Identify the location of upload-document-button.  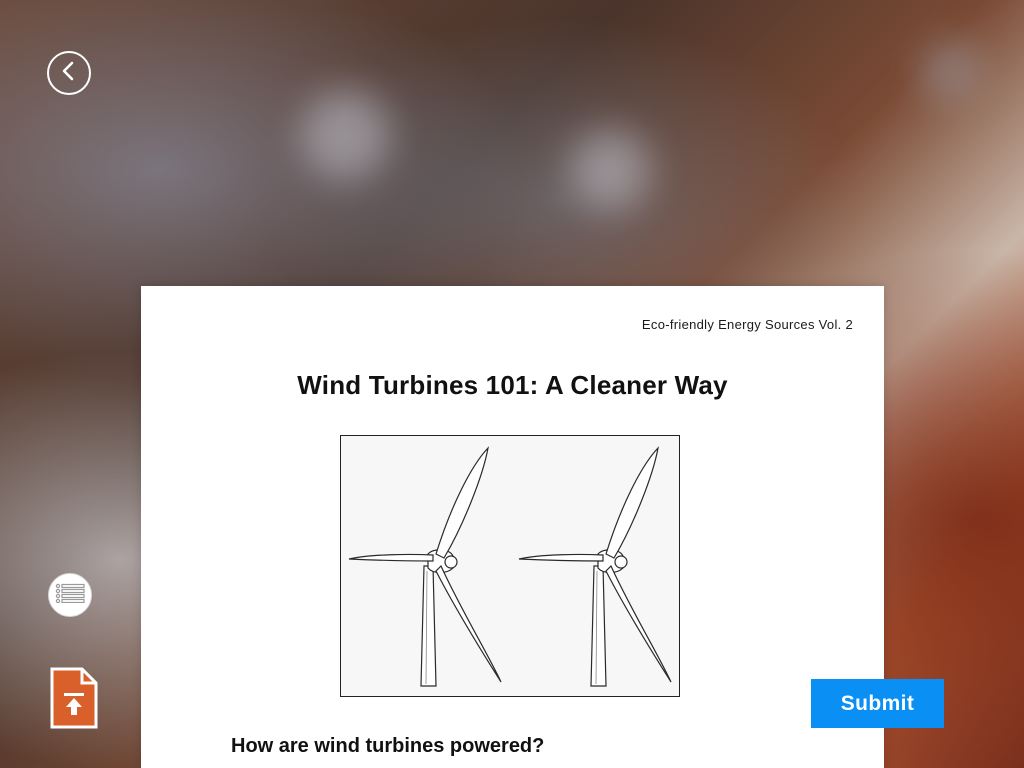
(74, 698).